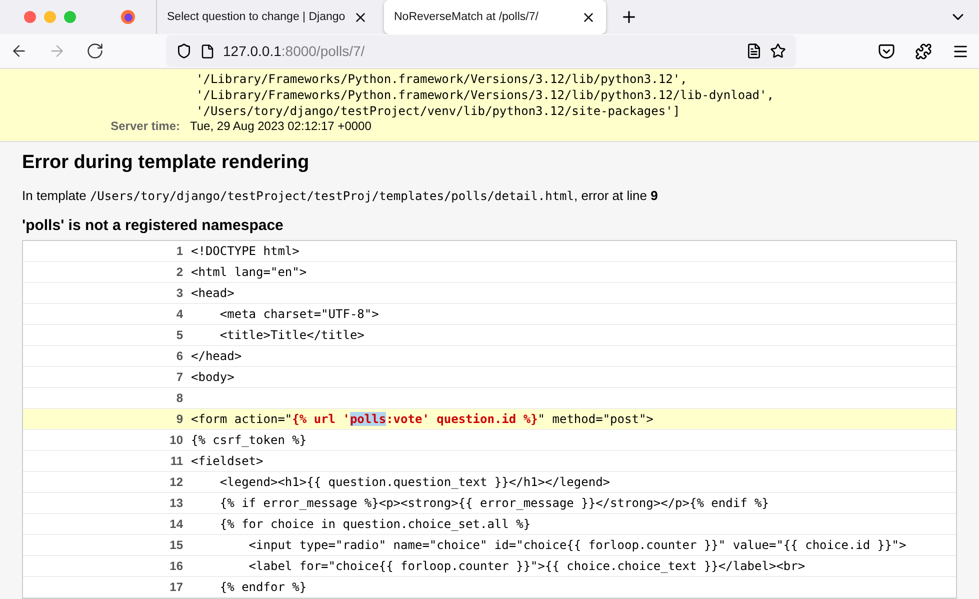  Describe the element at coordinates (179, 419) in the screenshot. I see `line-number: 9` at that location.